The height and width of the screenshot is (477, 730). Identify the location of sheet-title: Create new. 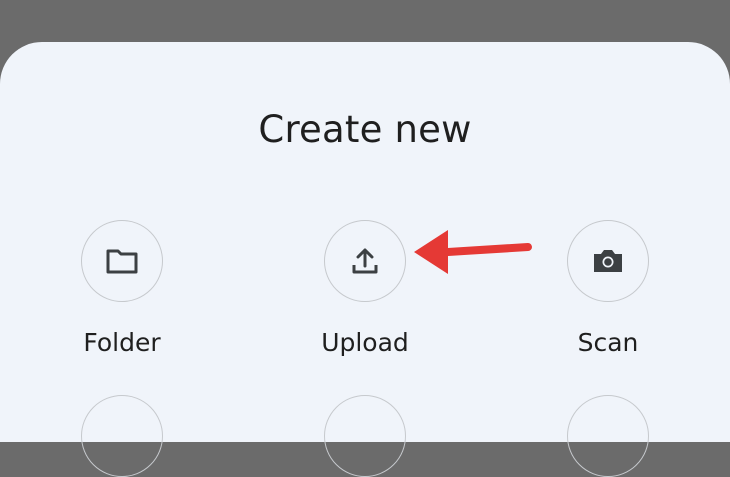
(365, 129).